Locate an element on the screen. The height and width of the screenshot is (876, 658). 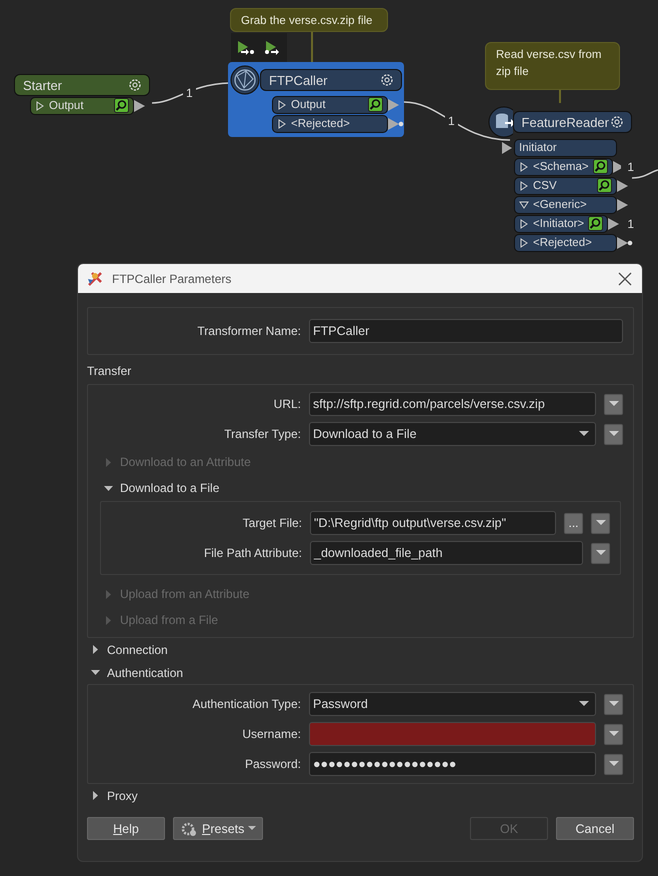
dialog-button: Presets is located at coordinates (218, 828).